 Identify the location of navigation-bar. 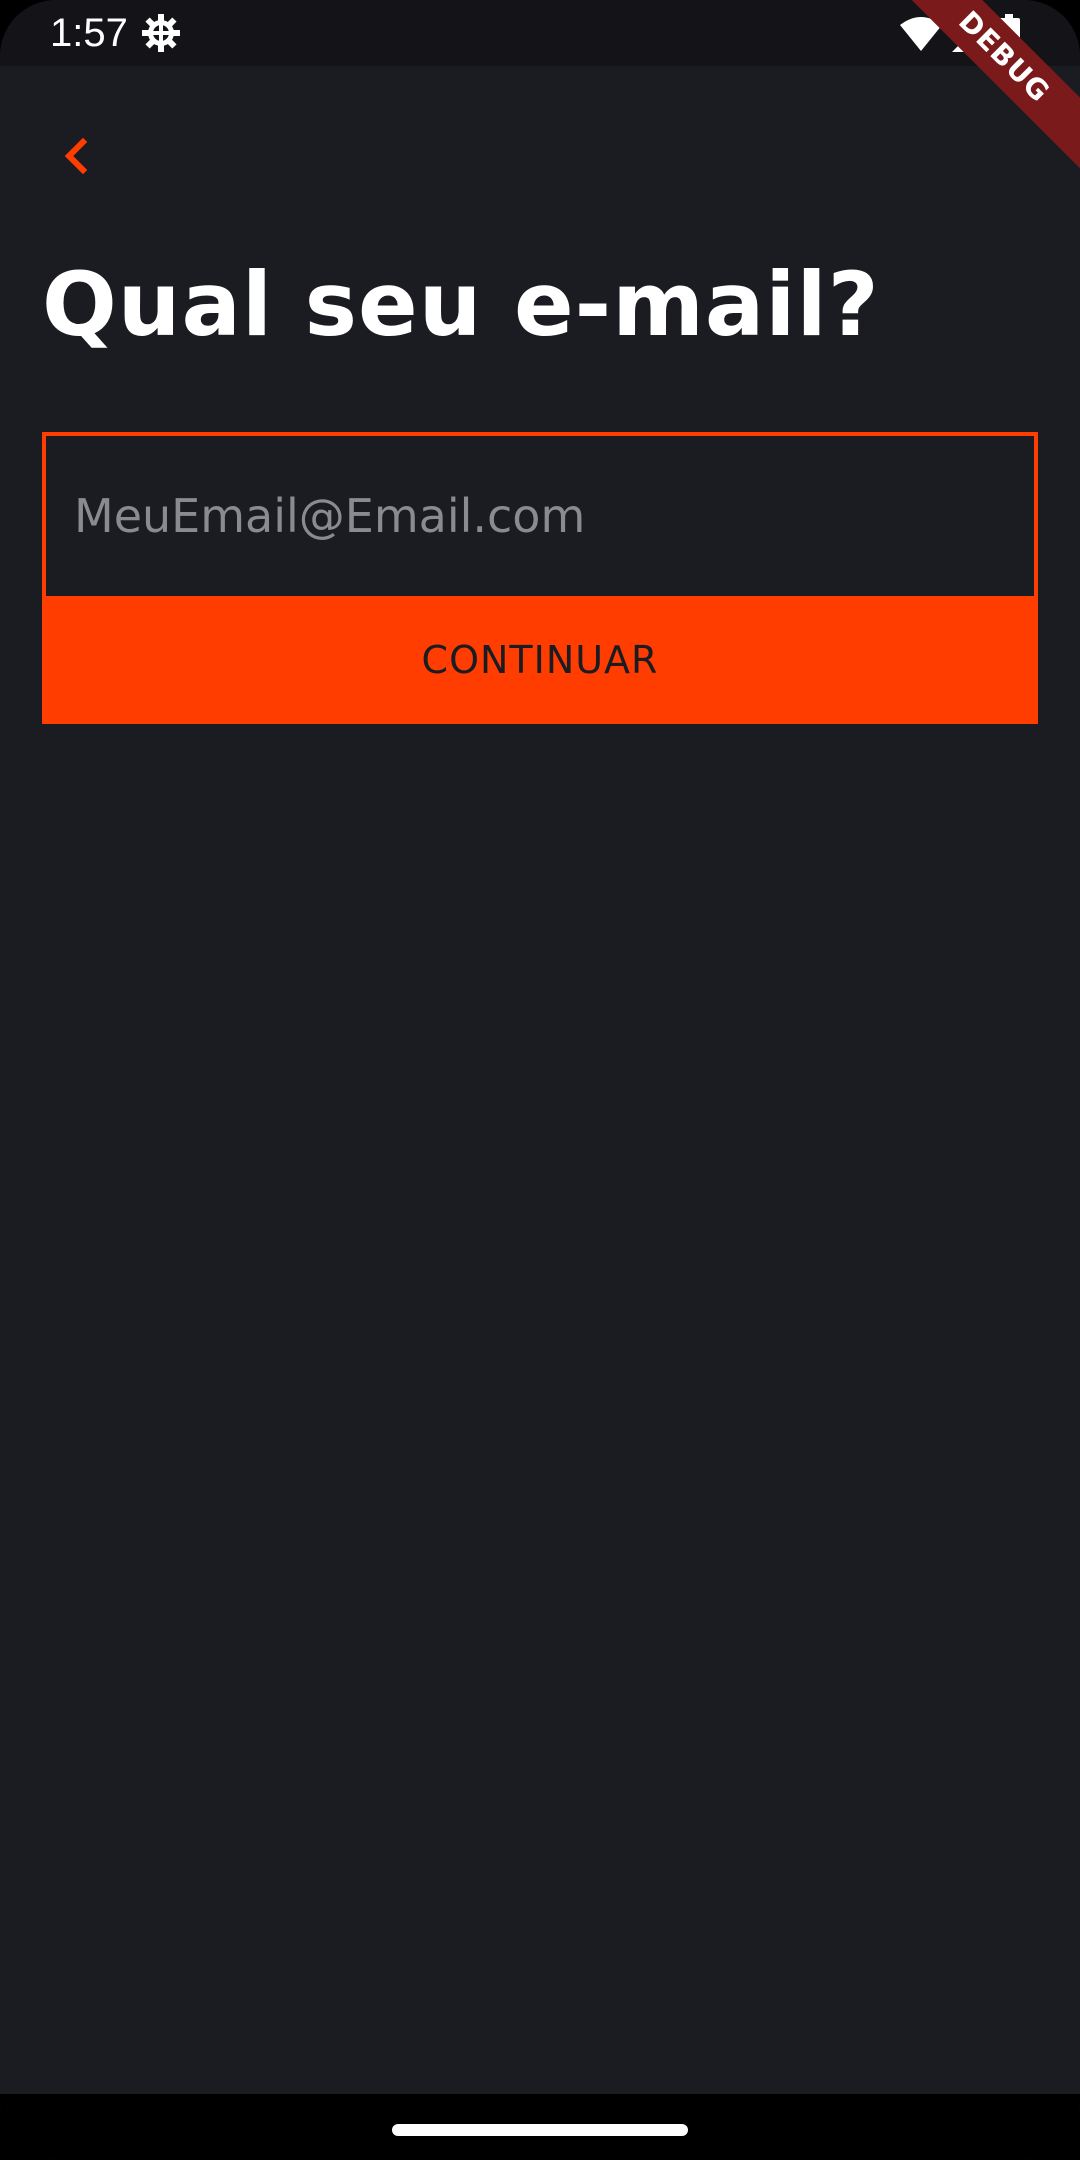
(540, 2127).